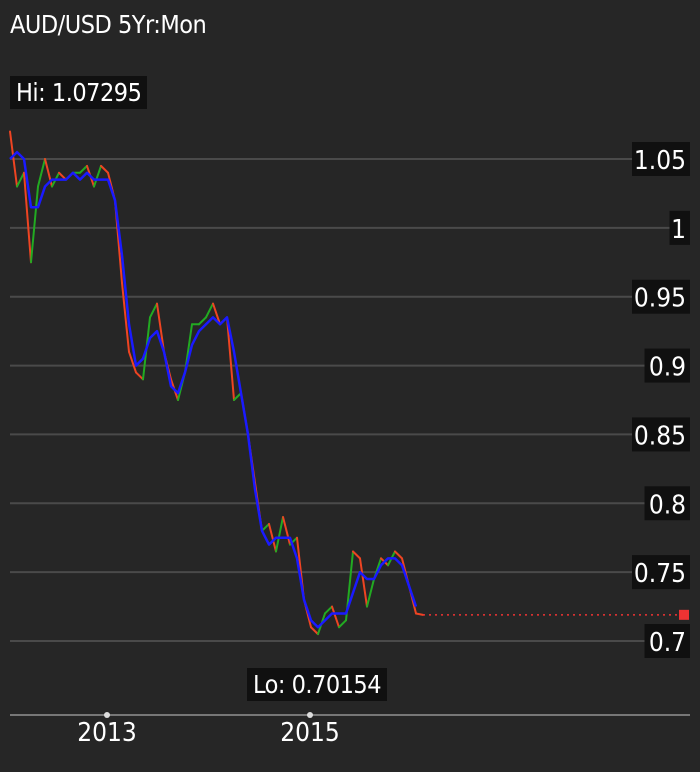 The image size is (700, 772). What do you see at coordinates (678, 230) in the screenshot?
I see `y-tick-label: 1` at bounding box center [678, 230].